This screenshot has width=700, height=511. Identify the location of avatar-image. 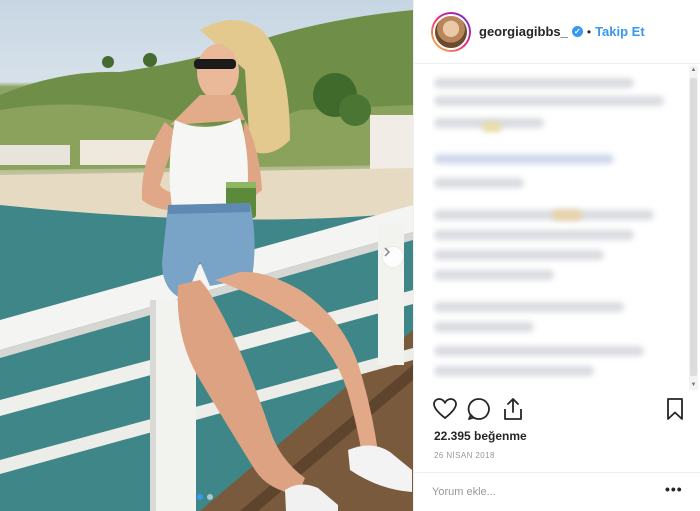
(451, 31).